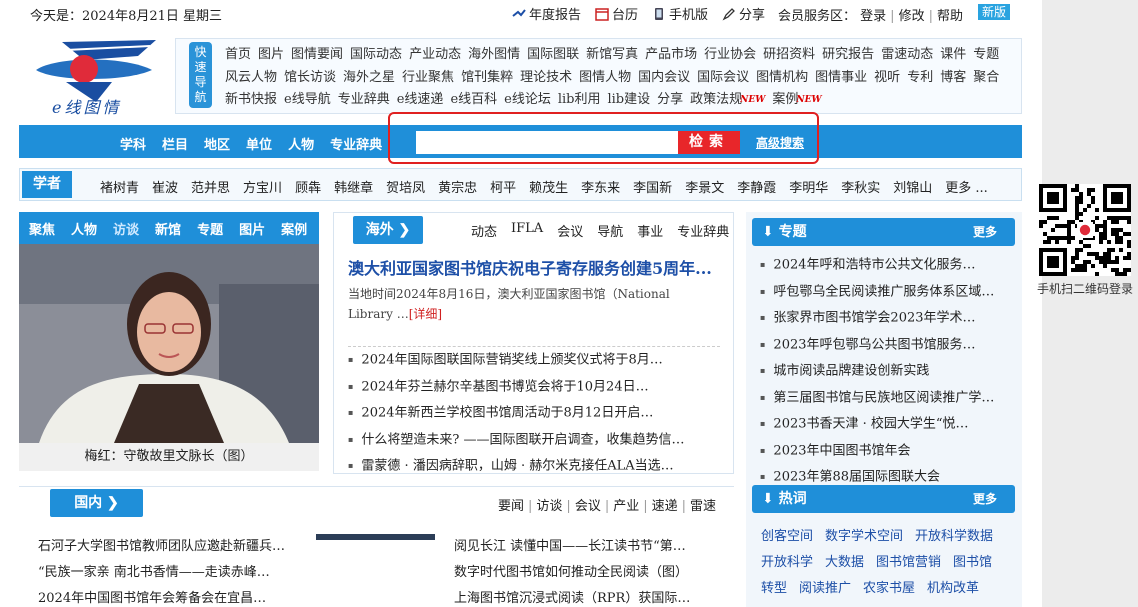 This screenshot has width=1138, height=607. Describe the element at coordinates (251, 99) in the screenshot. I see `quick-nav-link: 新书快报` at that location.